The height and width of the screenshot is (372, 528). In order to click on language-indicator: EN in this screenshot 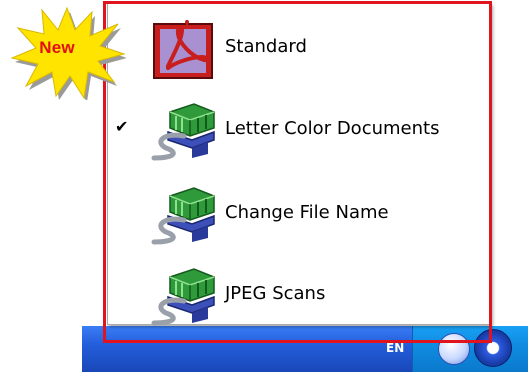, I will do `click(395, 348)`.